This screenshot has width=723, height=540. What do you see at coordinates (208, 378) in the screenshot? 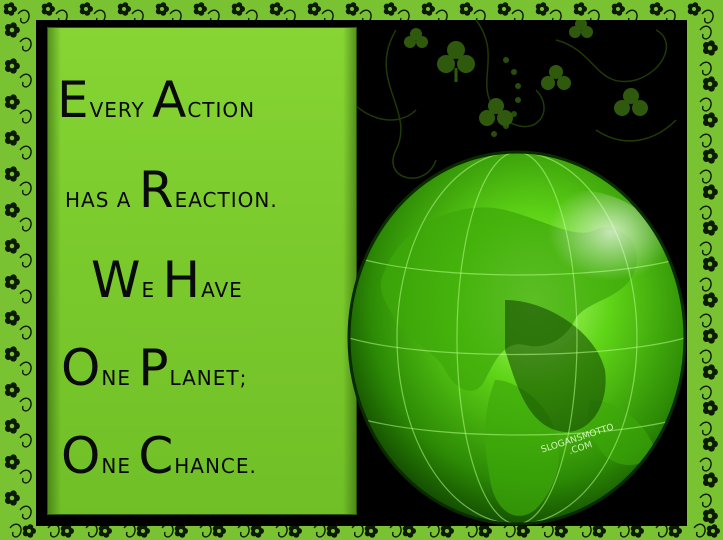
I see `slogan-text: lanet;` at bounding box center [208, 378].